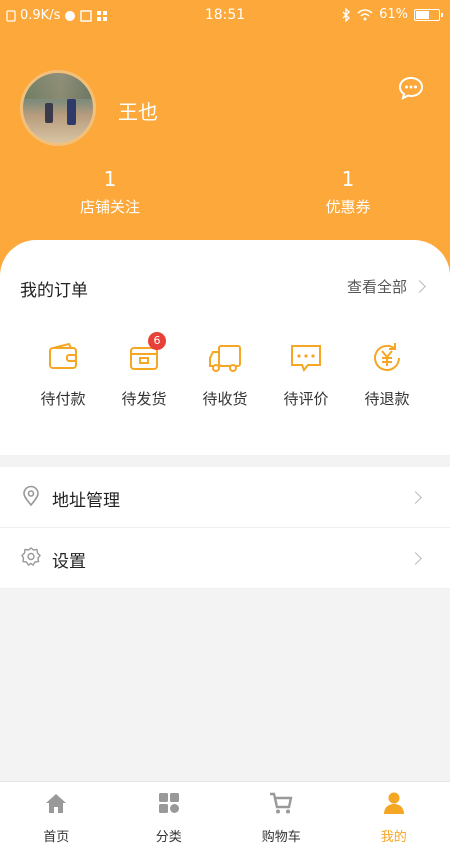 This screenshot has width=450, height=847. Describe the element at coordinates (169, 814) in the screenshot. I see `tab-category: 分类` at that location.